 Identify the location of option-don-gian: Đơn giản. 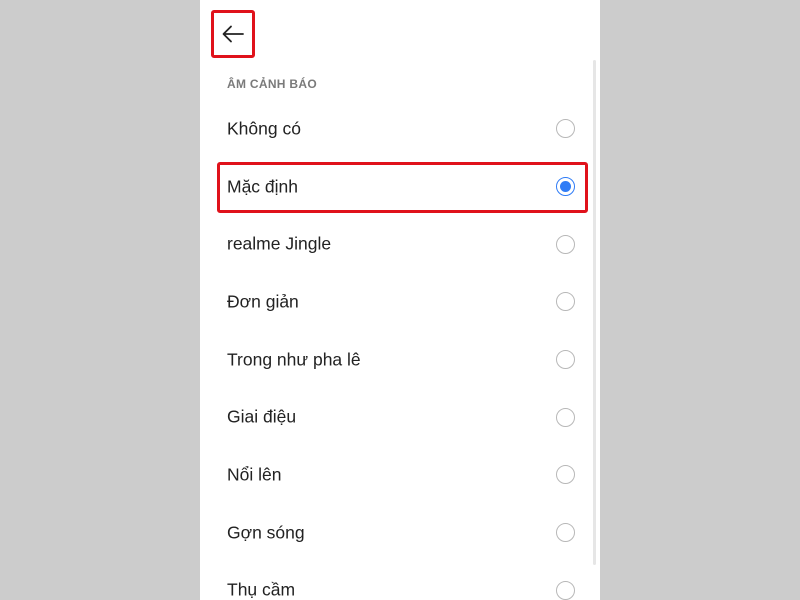
(400, 302).